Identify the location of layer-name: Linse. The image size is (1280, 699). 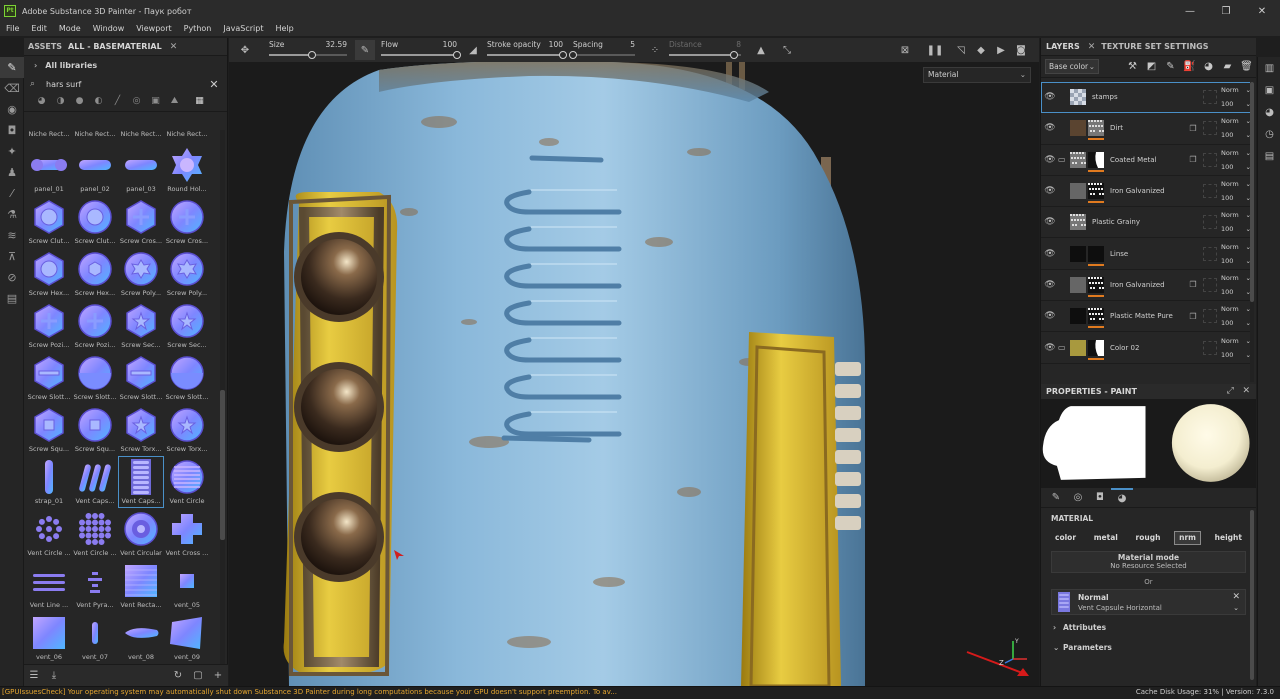
(1148, 254).